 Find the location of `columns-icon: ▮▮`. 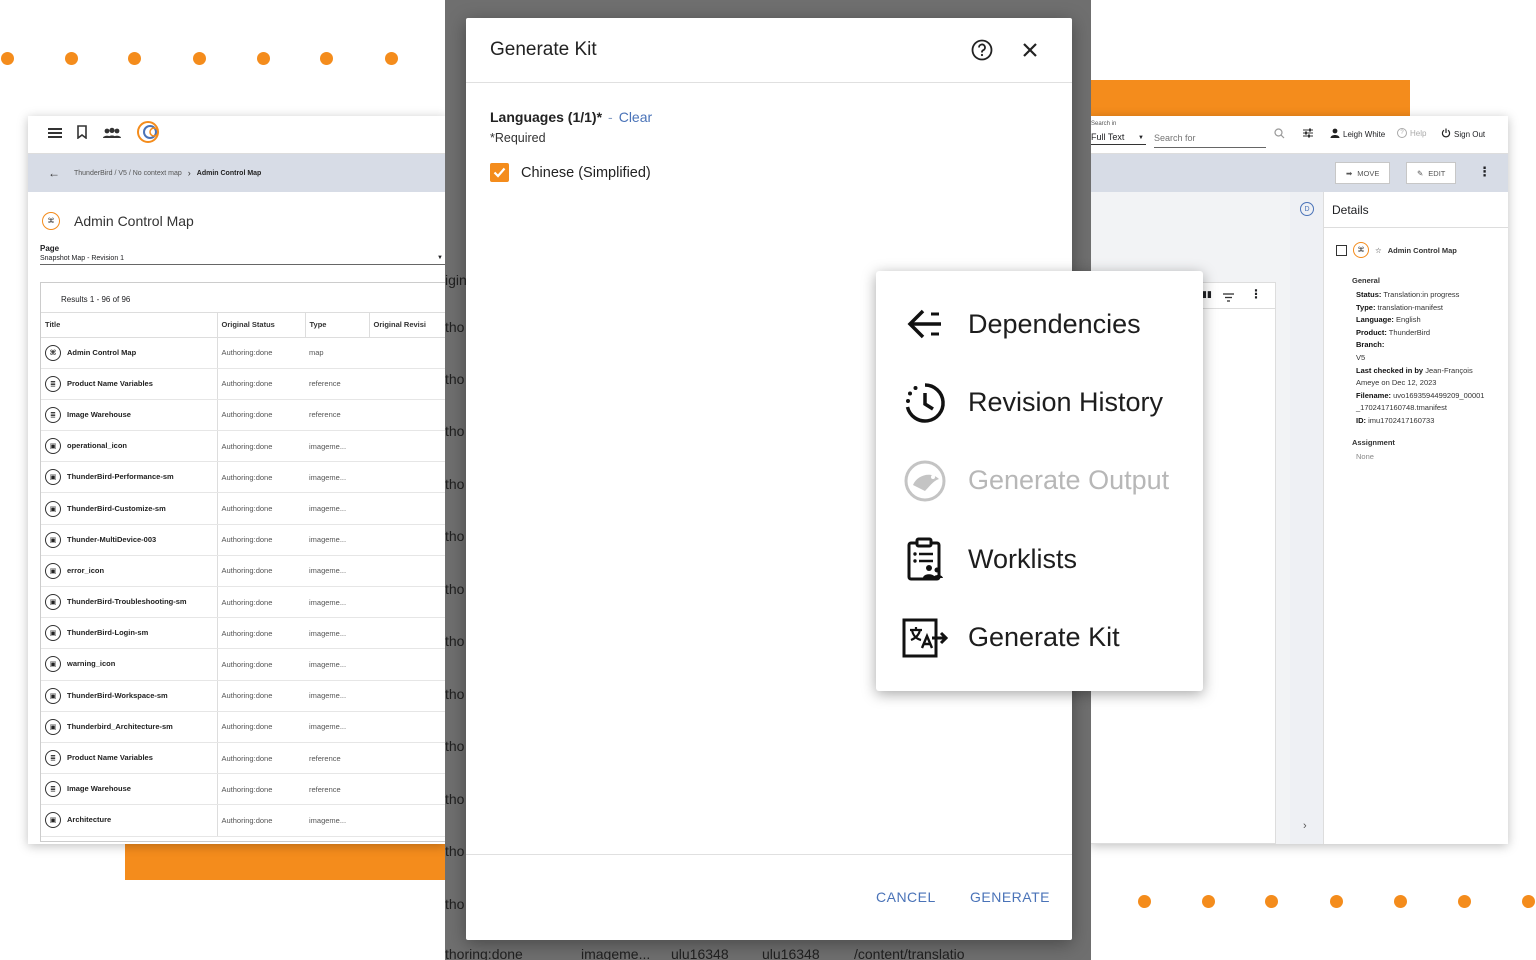

columns-icon: ▮▮ is located at coordinates (1207, 294).